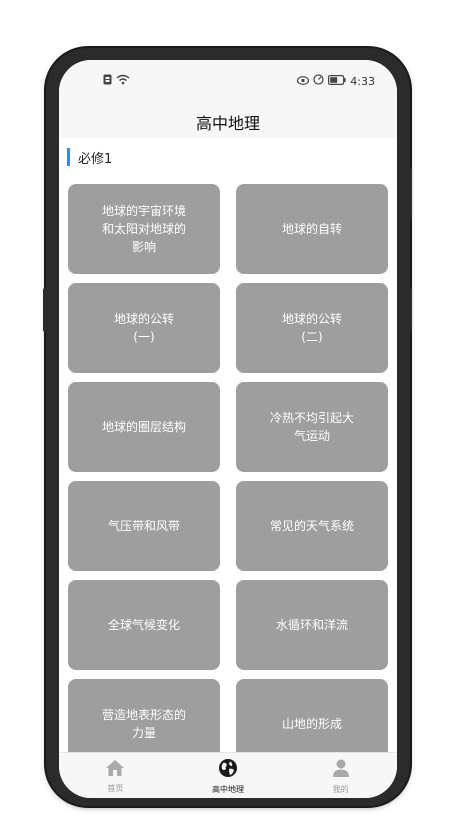 Image resolution: width=455 pixels, height=817 pixels. Describe the element at coordinates (144, 328) in the screenshot. I see `lesson-tile: 地球的公转 (一)` at that location.